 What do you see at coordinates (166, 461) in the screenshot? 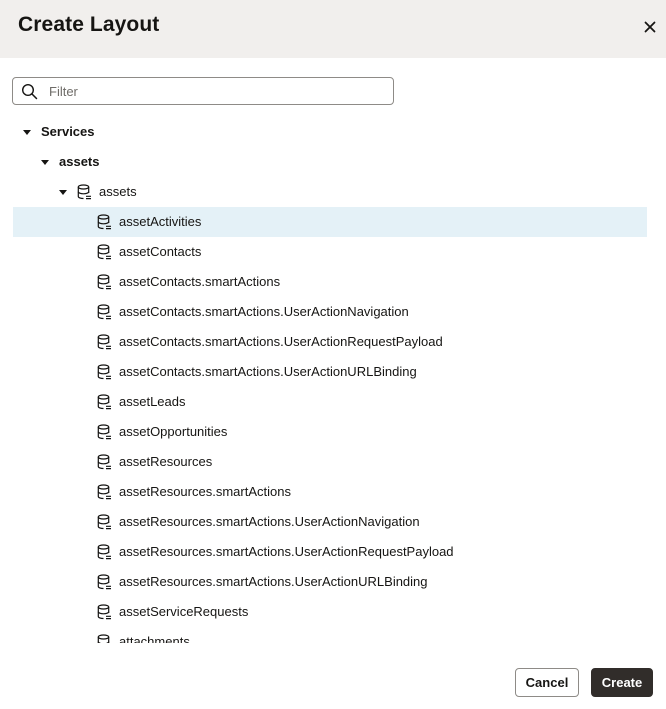
I see `tree-item-label: assetResources` at bounding box center [166, 461].